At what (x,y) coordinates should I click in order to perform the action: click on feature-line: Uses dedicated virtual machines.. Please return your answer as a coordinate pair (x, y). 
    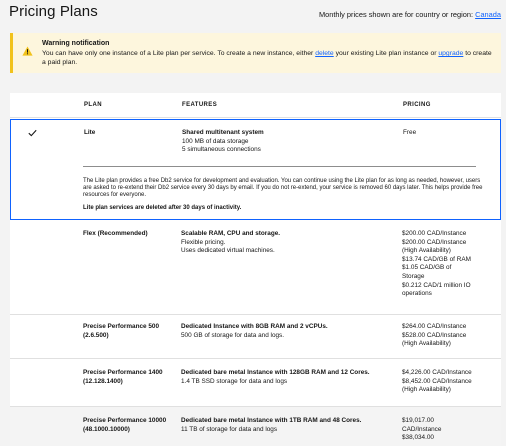
    Looking at the image, I should click on (228, 251).